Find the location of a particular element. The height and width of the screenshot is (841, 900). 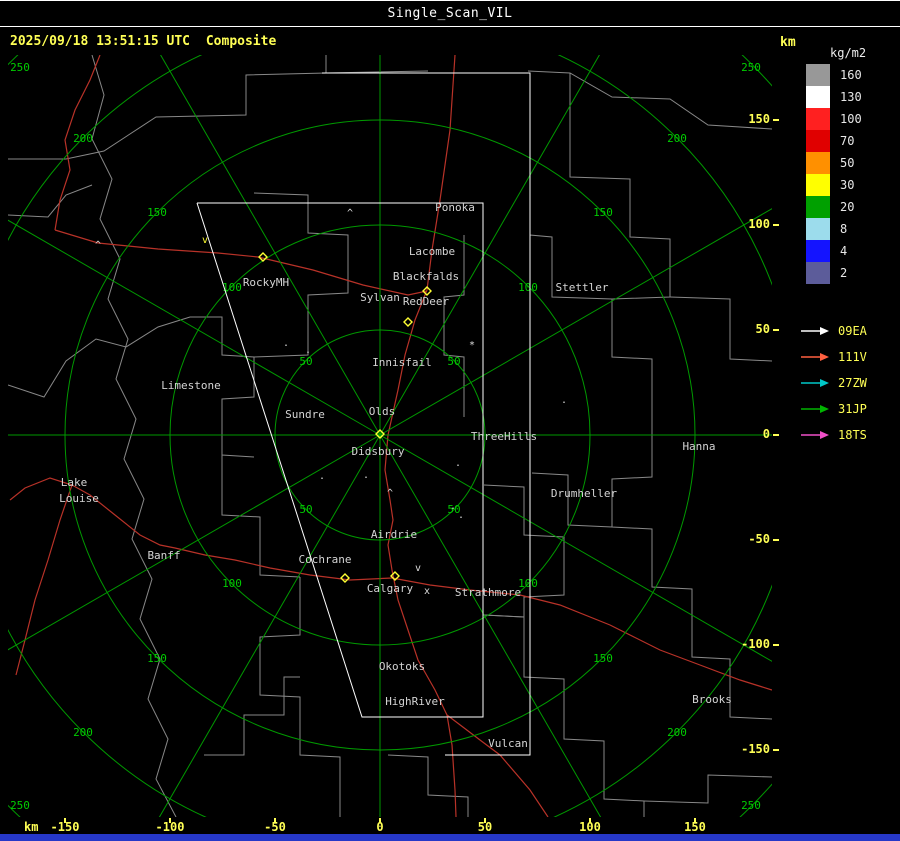

map-marker-glyph-icon: * is located at coordinates (472, 345).